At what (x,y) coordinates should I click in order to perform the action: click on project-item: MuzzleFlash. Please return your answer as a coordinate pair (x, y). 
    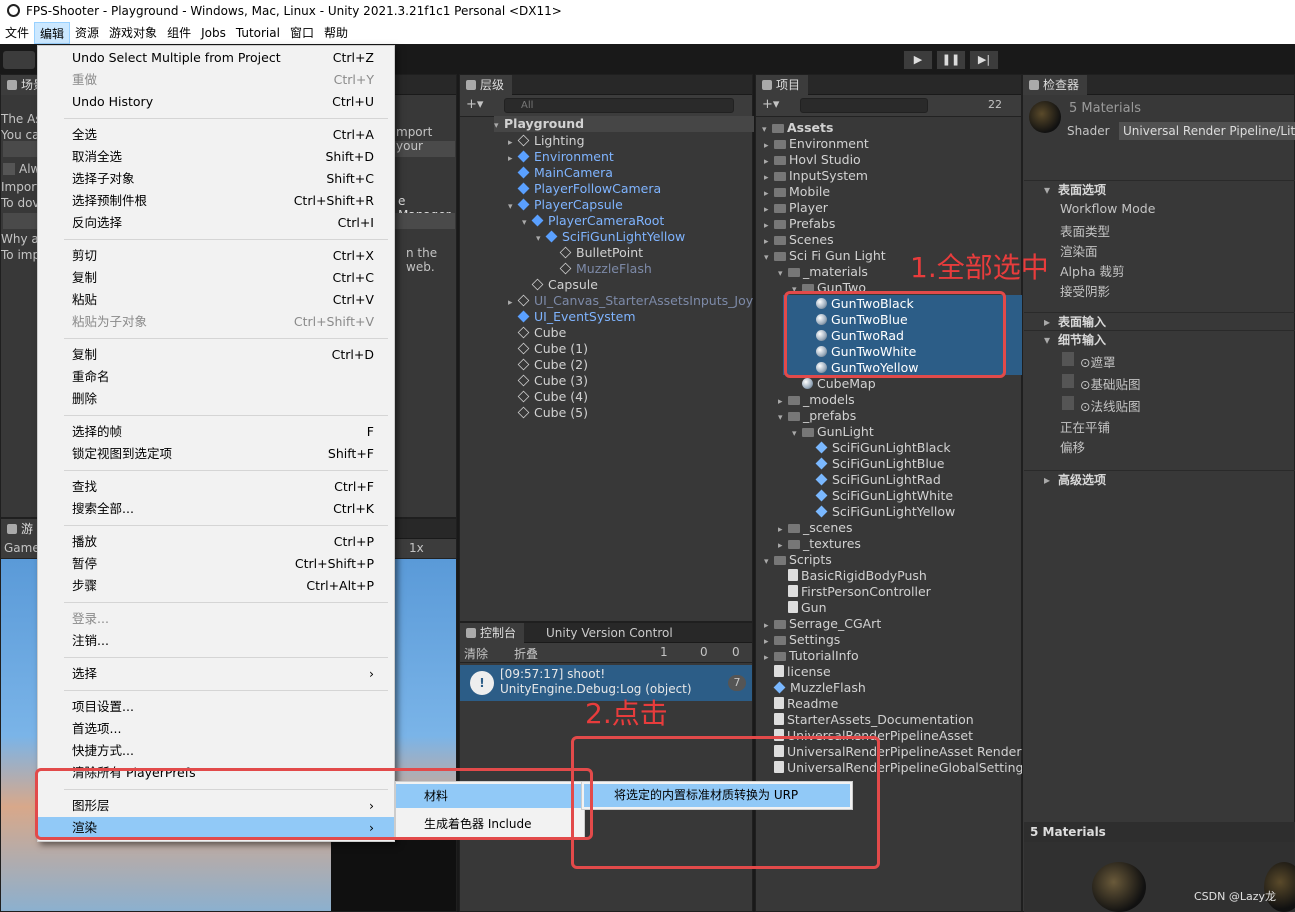
    Looking at the image, I should click on (815, 688).